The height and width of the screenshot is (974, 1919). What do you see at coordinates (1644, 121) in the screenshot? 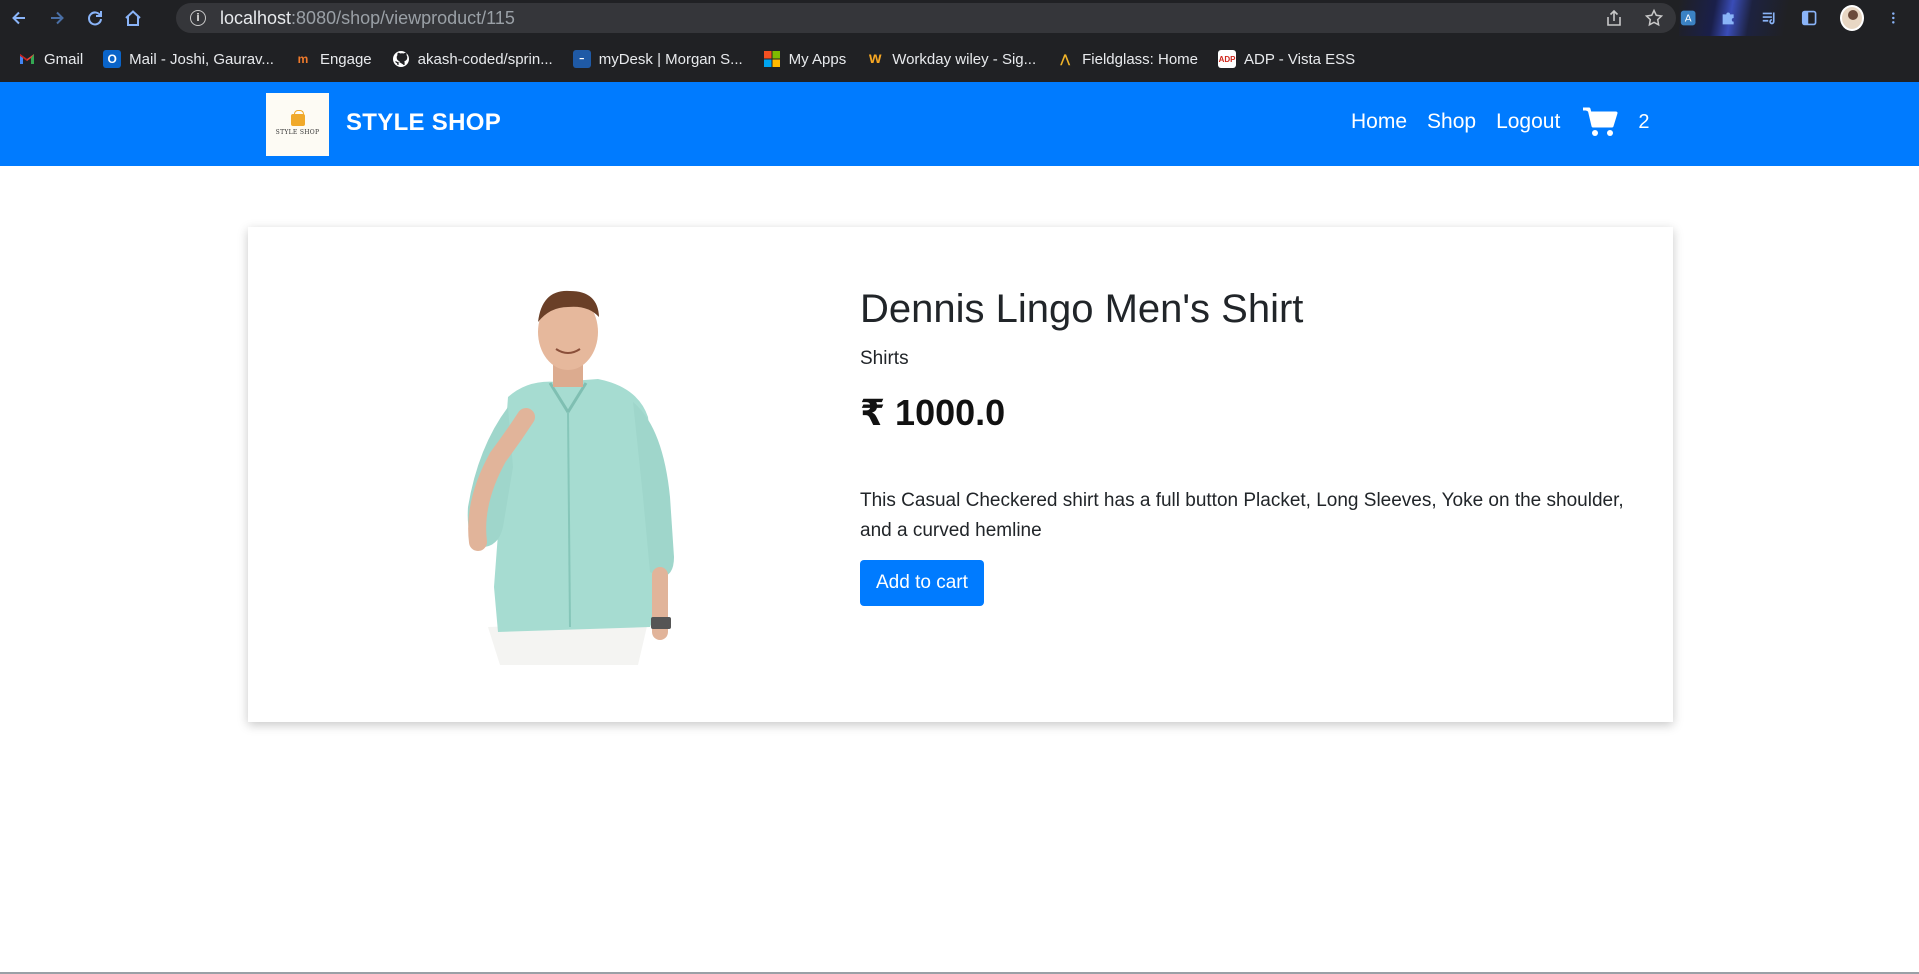
I see `cart-count: 2` at bounding box center [1644, 121].